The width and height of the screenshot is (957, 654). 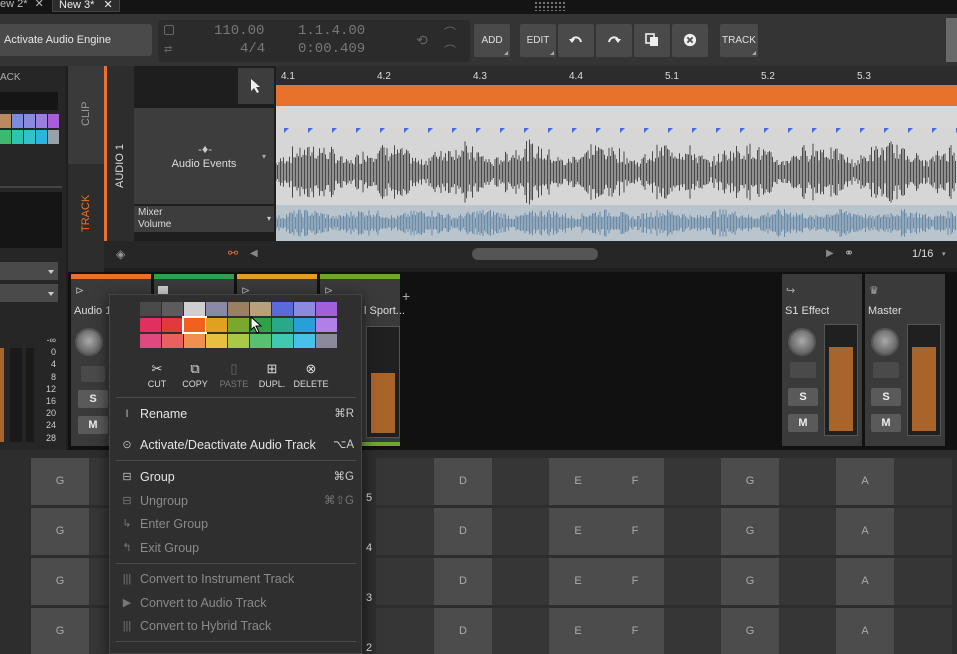 I want to click on paste-action: ▯ PASTE, so click(x=234, y=375).